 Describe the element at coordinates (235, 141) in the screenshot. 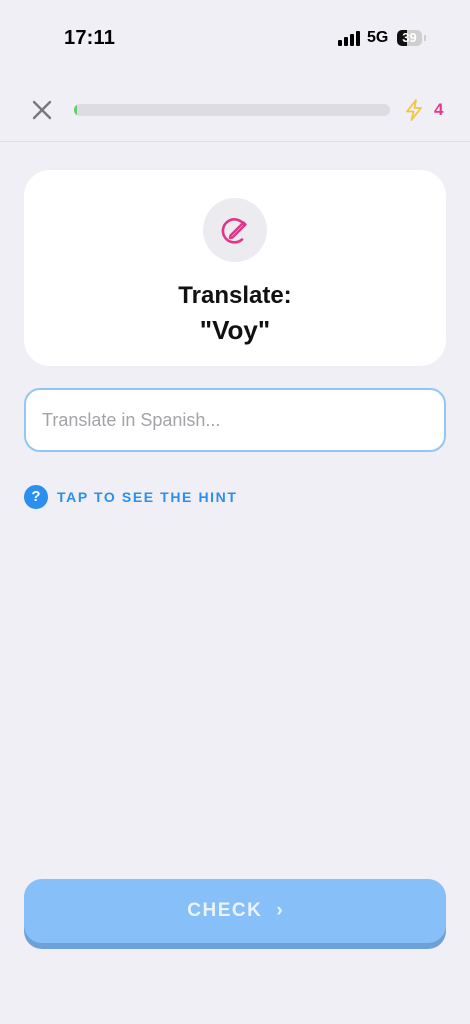

I see `header-divider` at that location.